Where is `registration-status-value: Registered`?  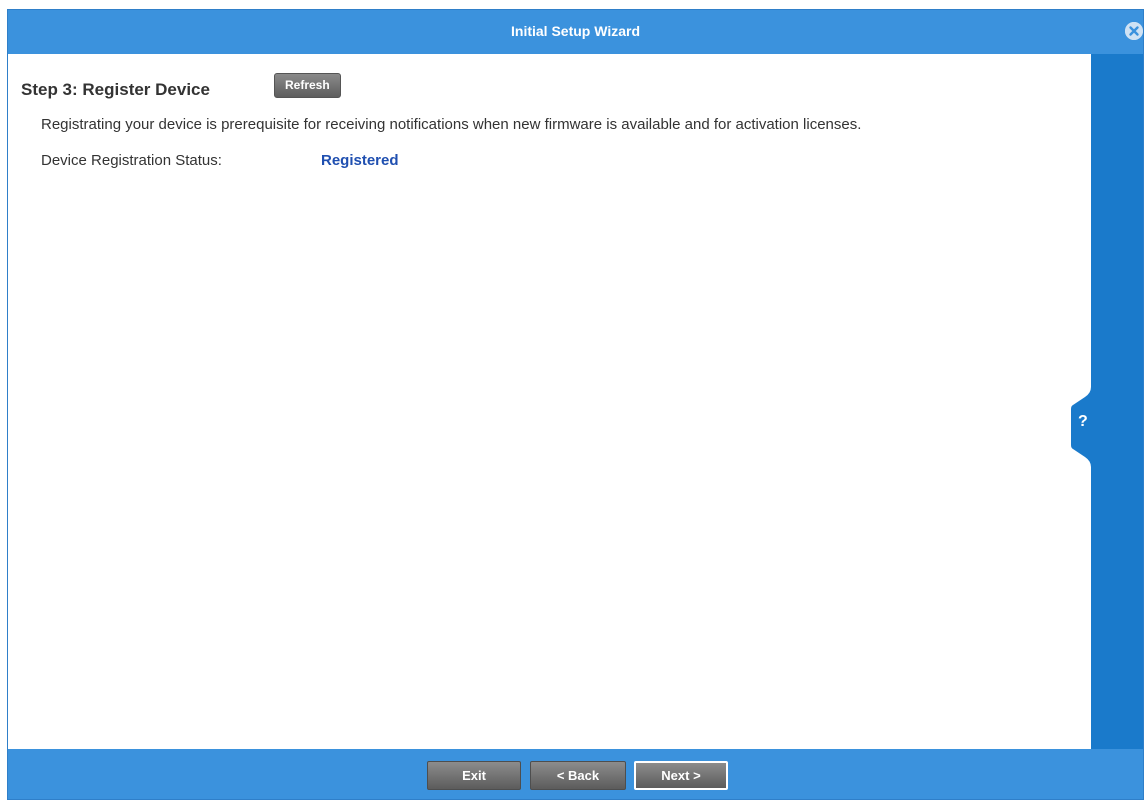 registration-status-value: Registered is located at coordinates (360, 160).